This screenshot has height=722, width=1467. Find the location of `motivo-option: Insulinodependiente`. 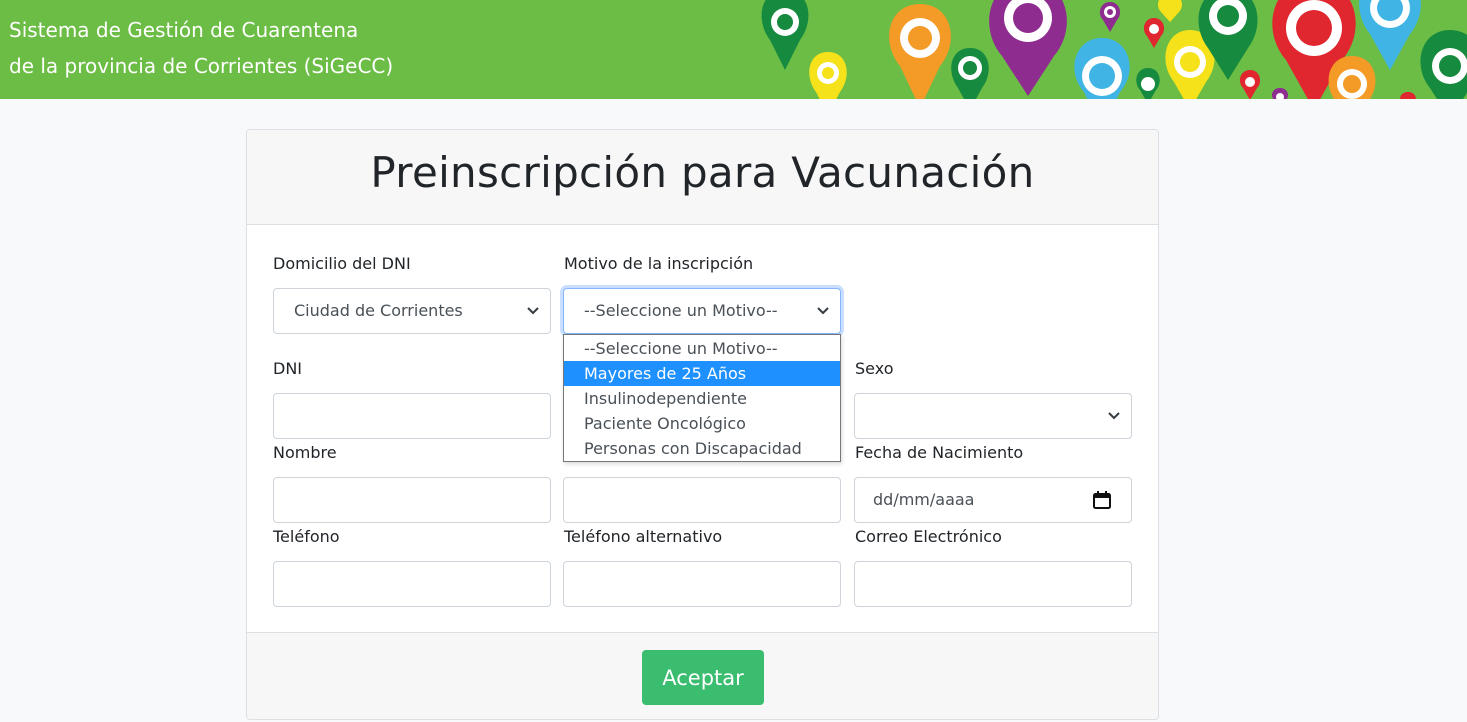

motivo-option: Insulinodependiente is located at coordinates (702, 398).